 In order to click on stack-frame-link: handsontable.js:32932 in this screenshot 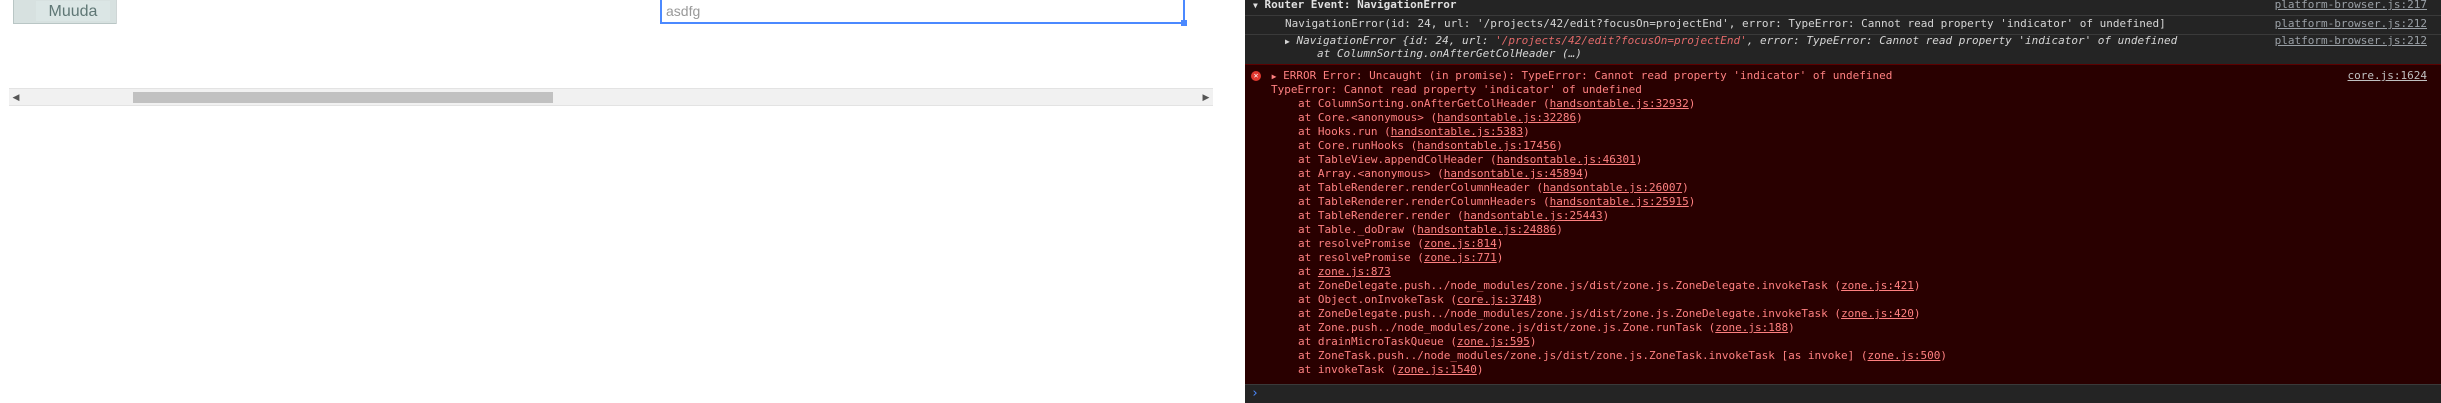, I will do `click(1619, 103)`.